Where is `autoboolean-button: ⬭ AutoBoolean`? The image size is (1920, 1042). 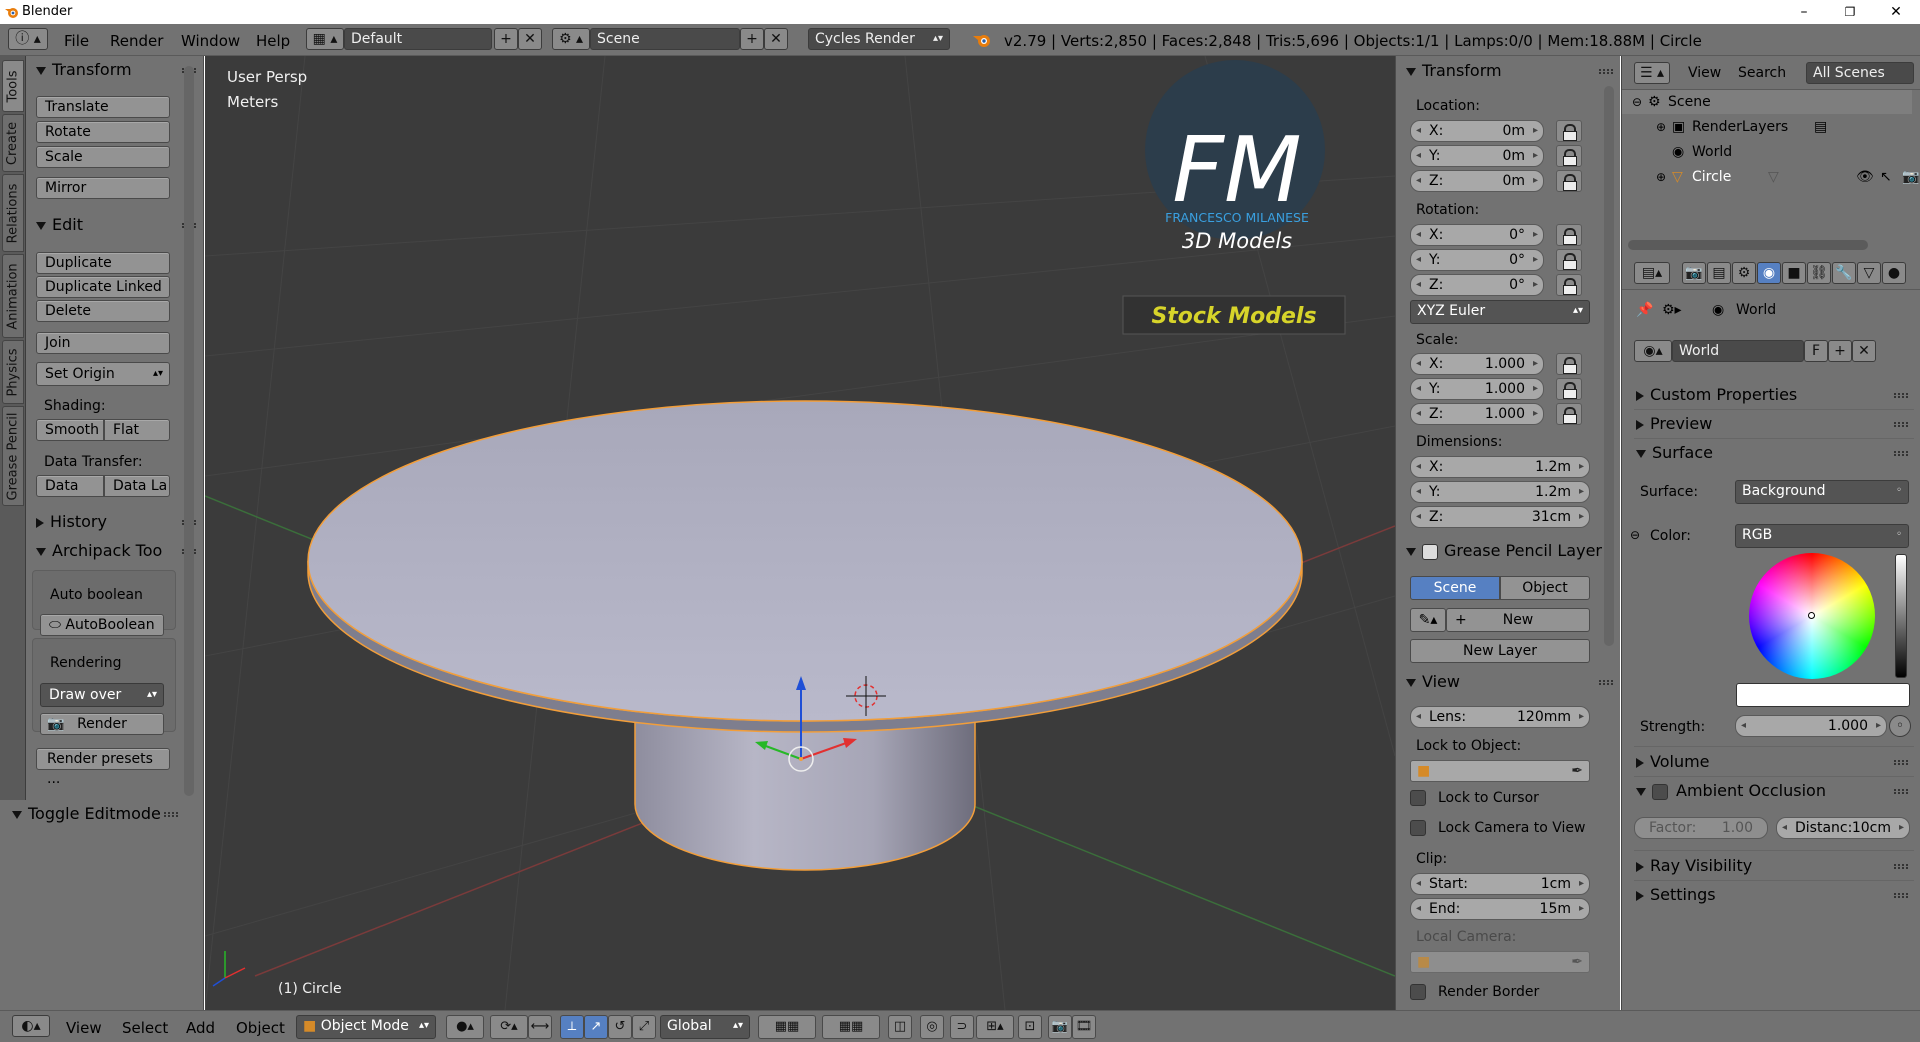
autoboolean-button: ⬭ AutoBoolean is located at coordinates (102, 625).